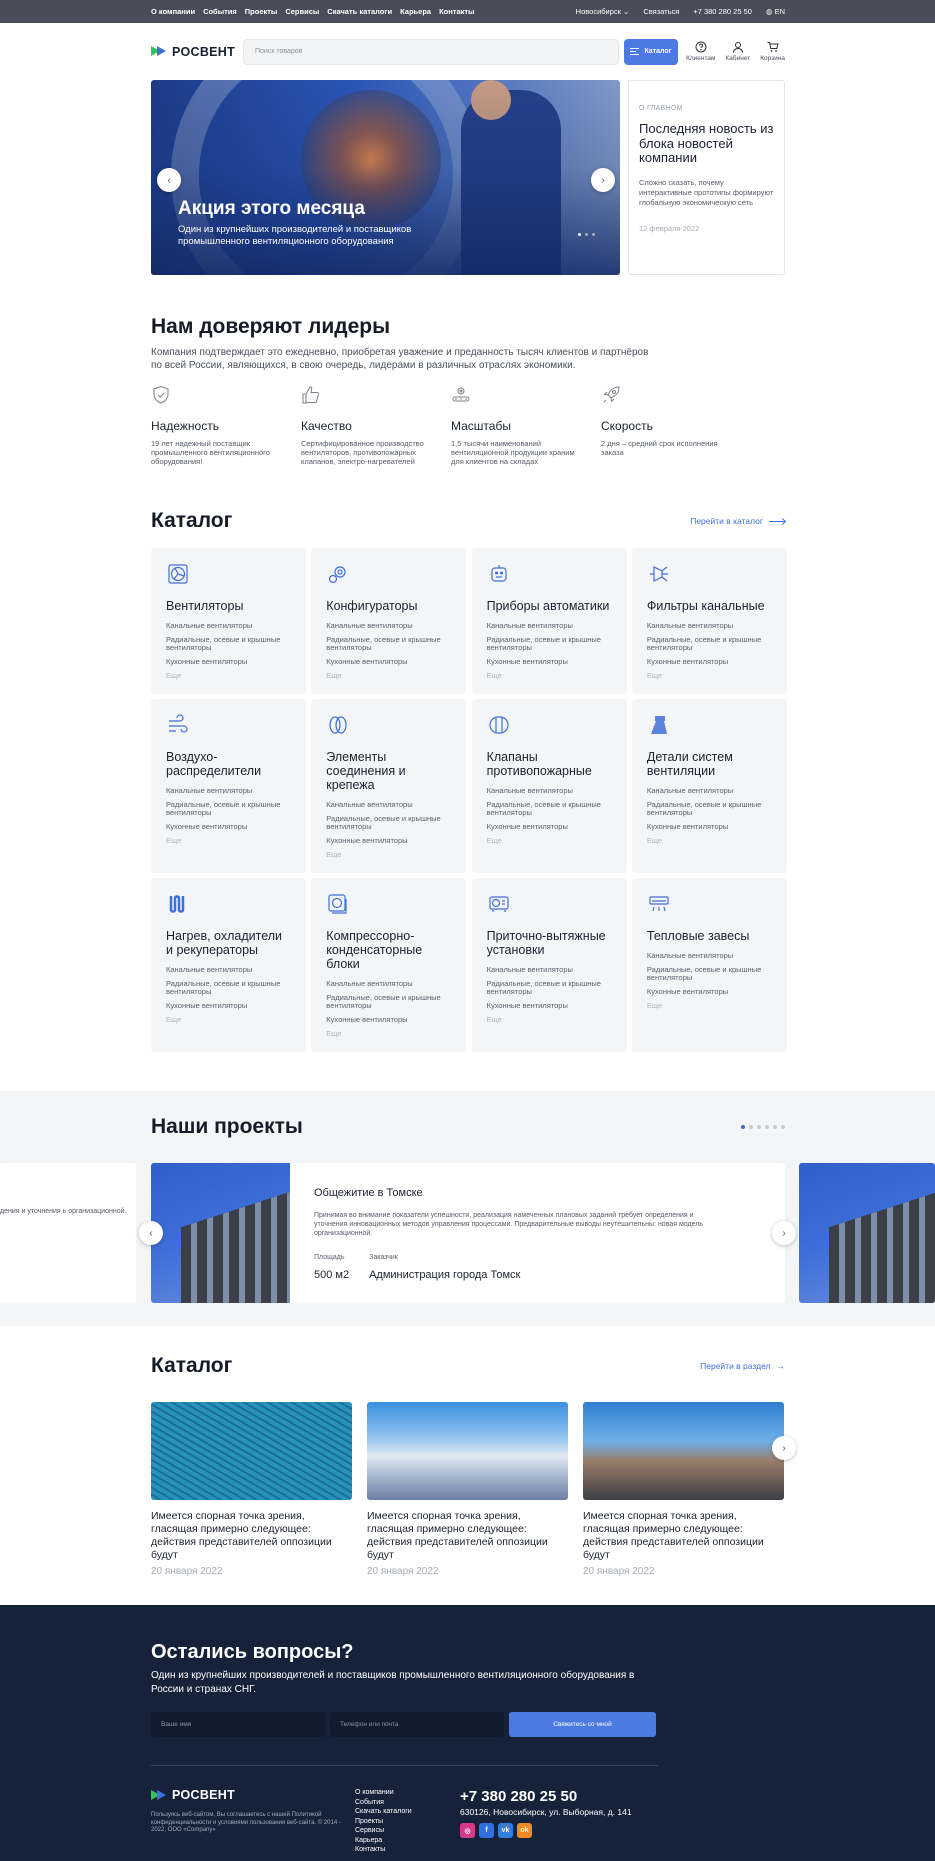  Describe the element at coordinates (151, 1233) in the screenshot. I see `projects-prev-button: ‹` at that location.